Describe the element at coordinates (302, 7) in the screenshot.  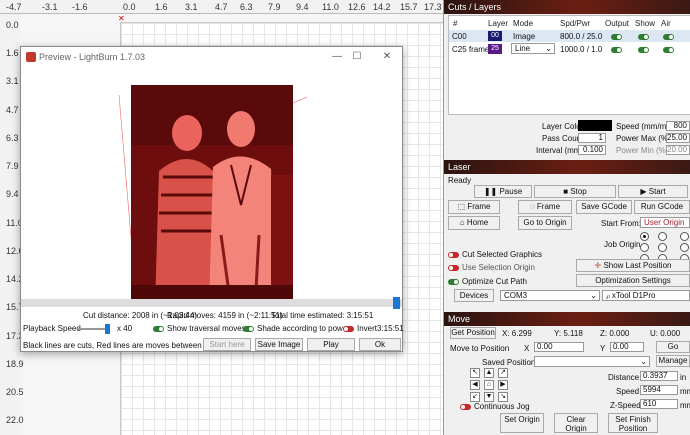
I see `ruler-tick: 9.4` at that location.